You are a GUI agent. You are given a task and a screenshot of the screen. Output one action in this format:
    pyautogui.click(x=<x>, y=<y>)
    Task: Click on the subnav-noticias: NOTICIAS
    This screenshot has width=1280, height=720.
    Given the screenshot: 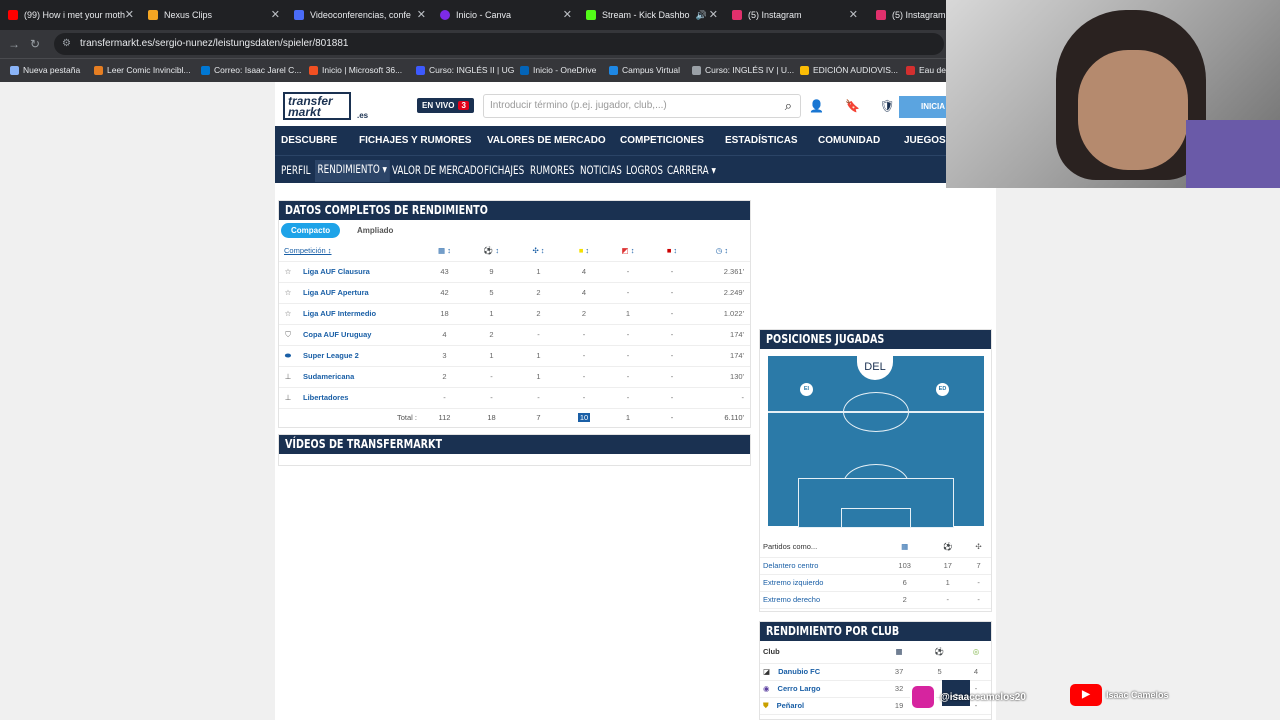 What is the action you would take?
    pyautogui.click(x=601, y=170)
    